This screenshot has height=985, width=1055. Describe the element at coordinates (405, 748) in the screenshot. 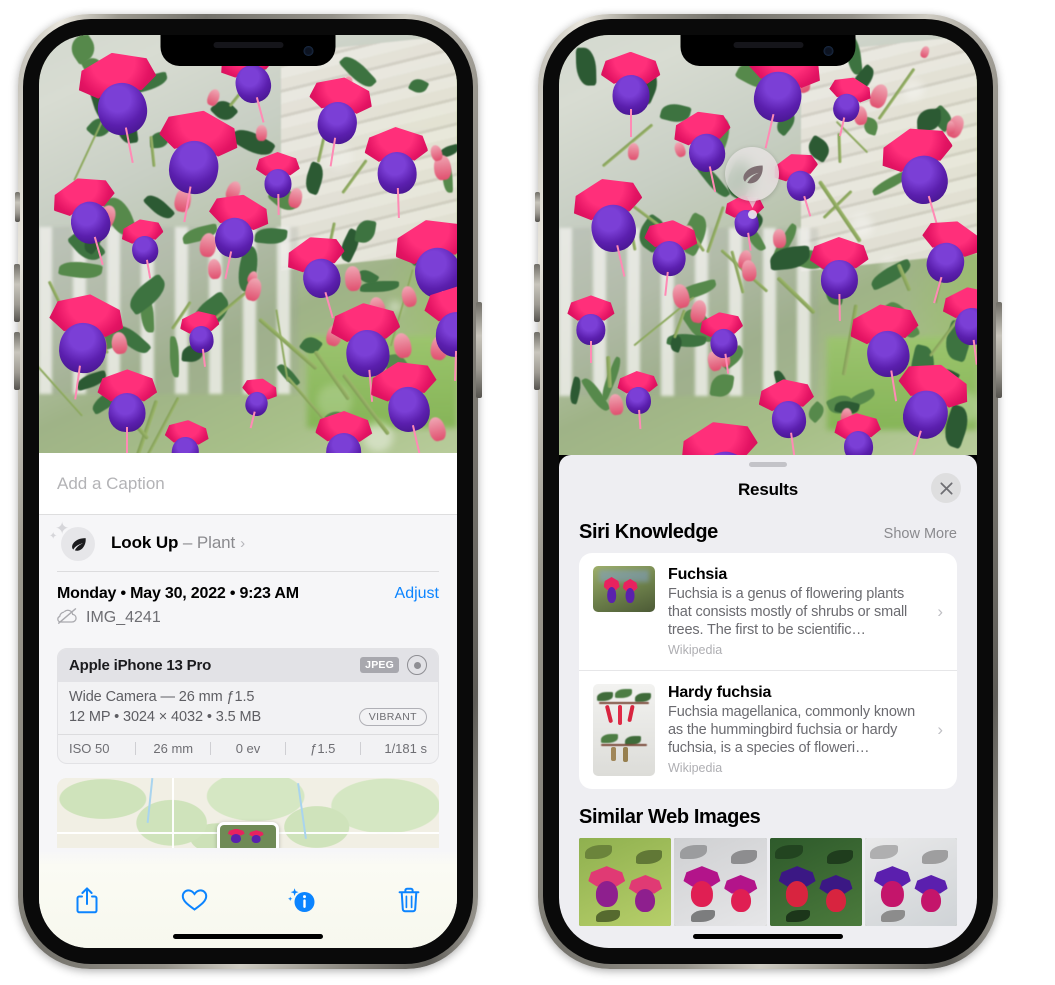

I see `exif-value: 1/181 s` at that location.